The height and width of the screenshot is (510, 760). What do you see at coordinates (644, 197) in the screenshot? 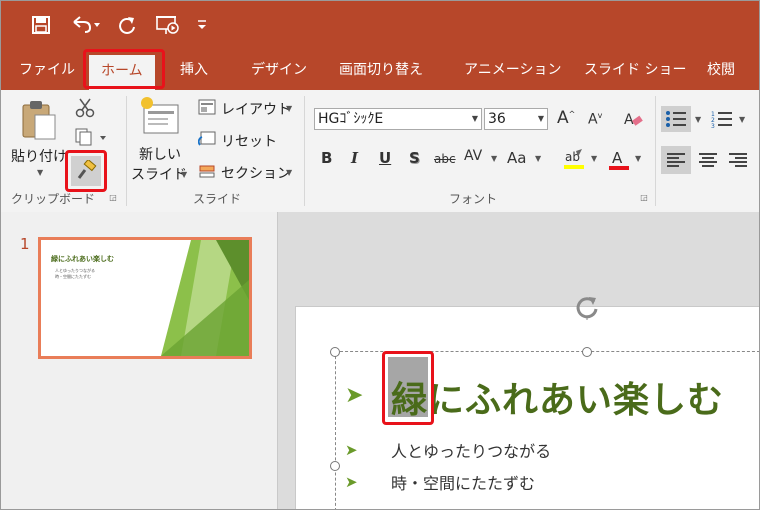
I see `font-launcher-icon: ◲` at bounding box center [644, 197].